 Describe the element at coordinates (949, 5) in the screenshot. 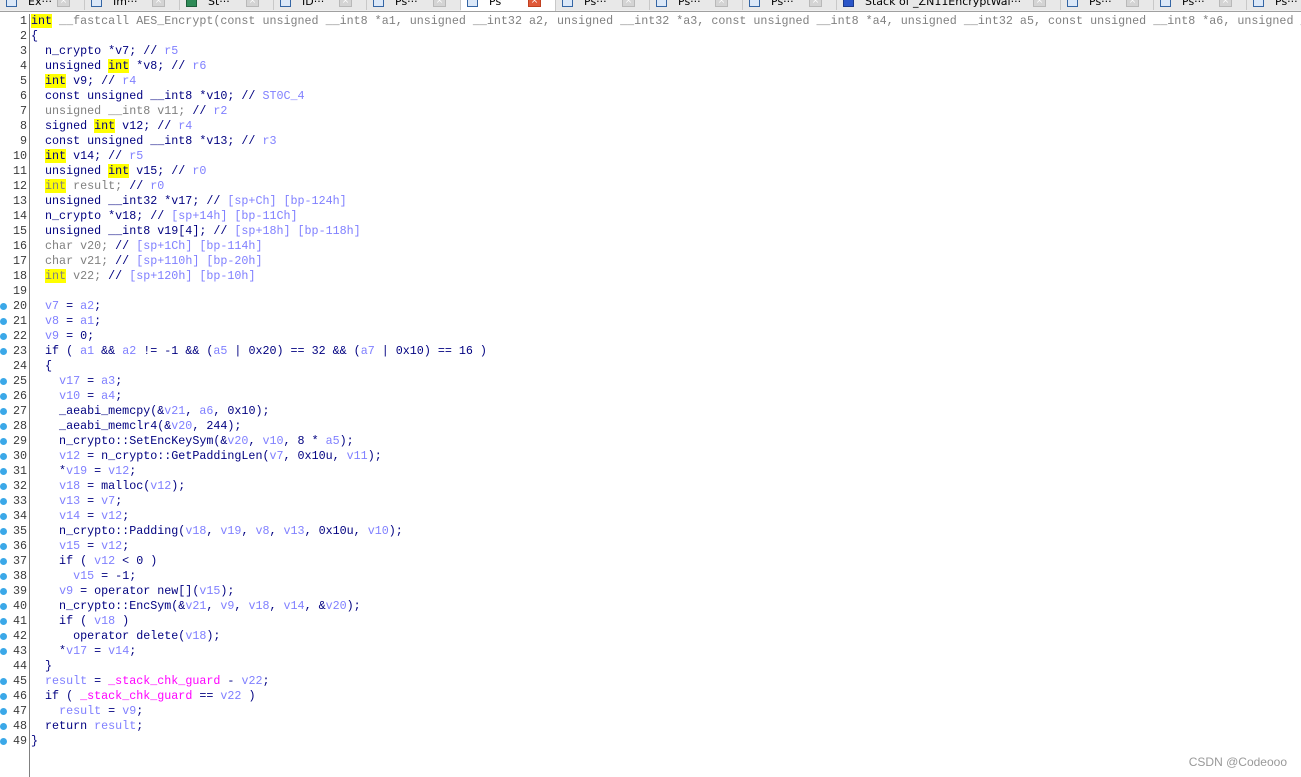

I see `tab: Stack of _ZN11EncryptWal··· ×` at that location.